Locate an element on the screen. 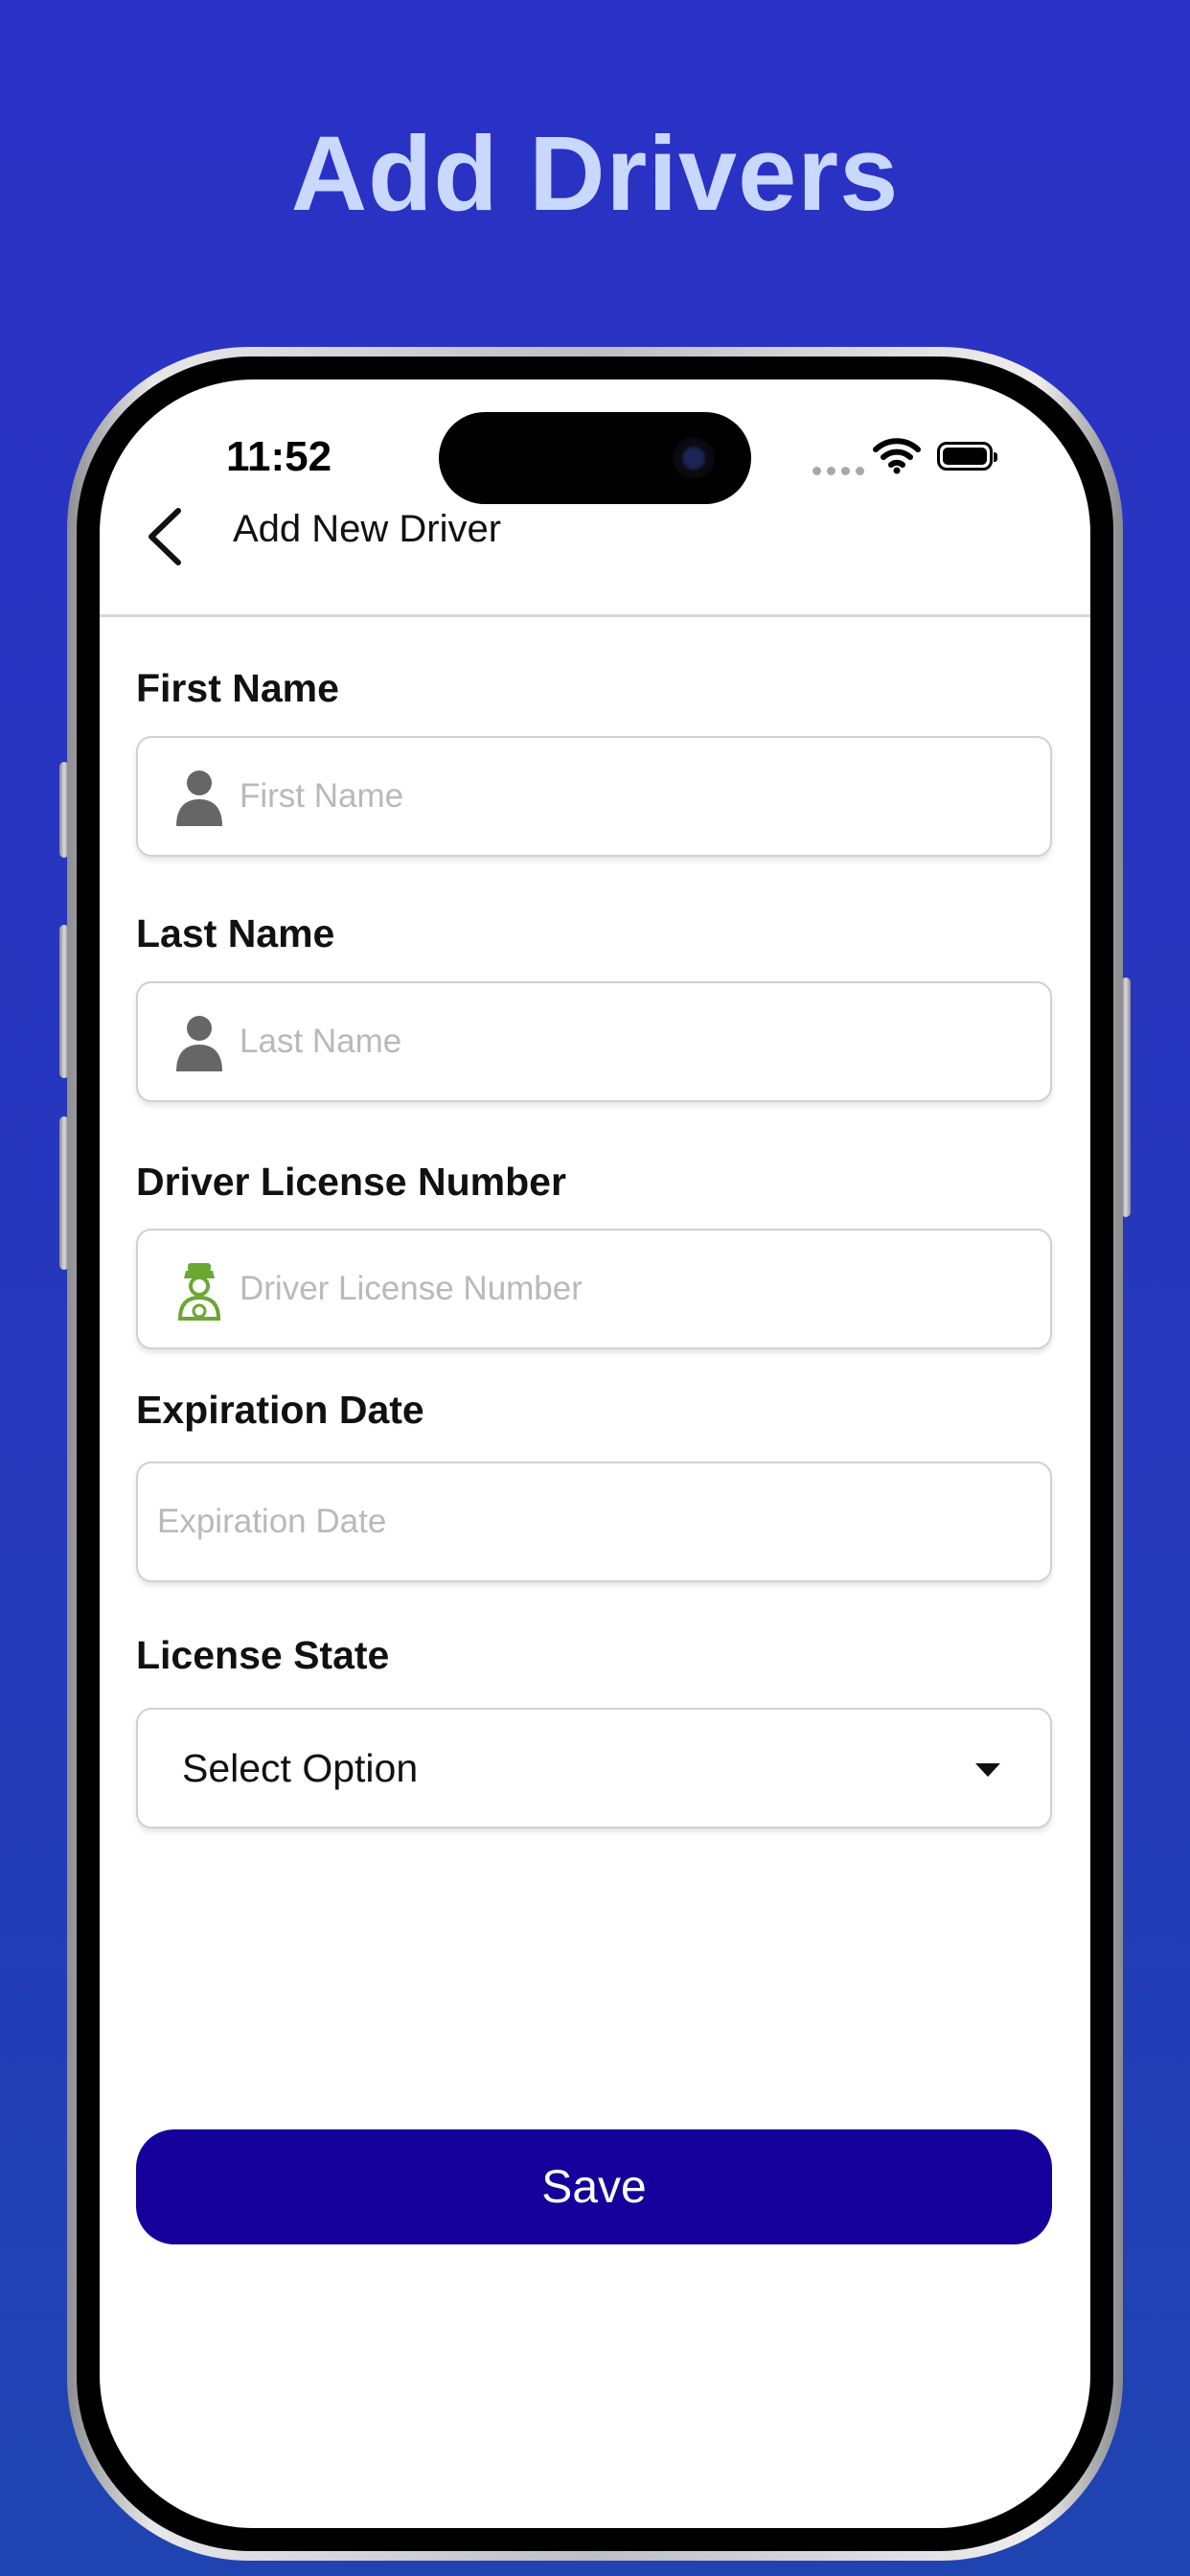 The height and width of the screenshot is (2576, 1190). first-name-placeholder: First Name is located at coordinates (322, 796).